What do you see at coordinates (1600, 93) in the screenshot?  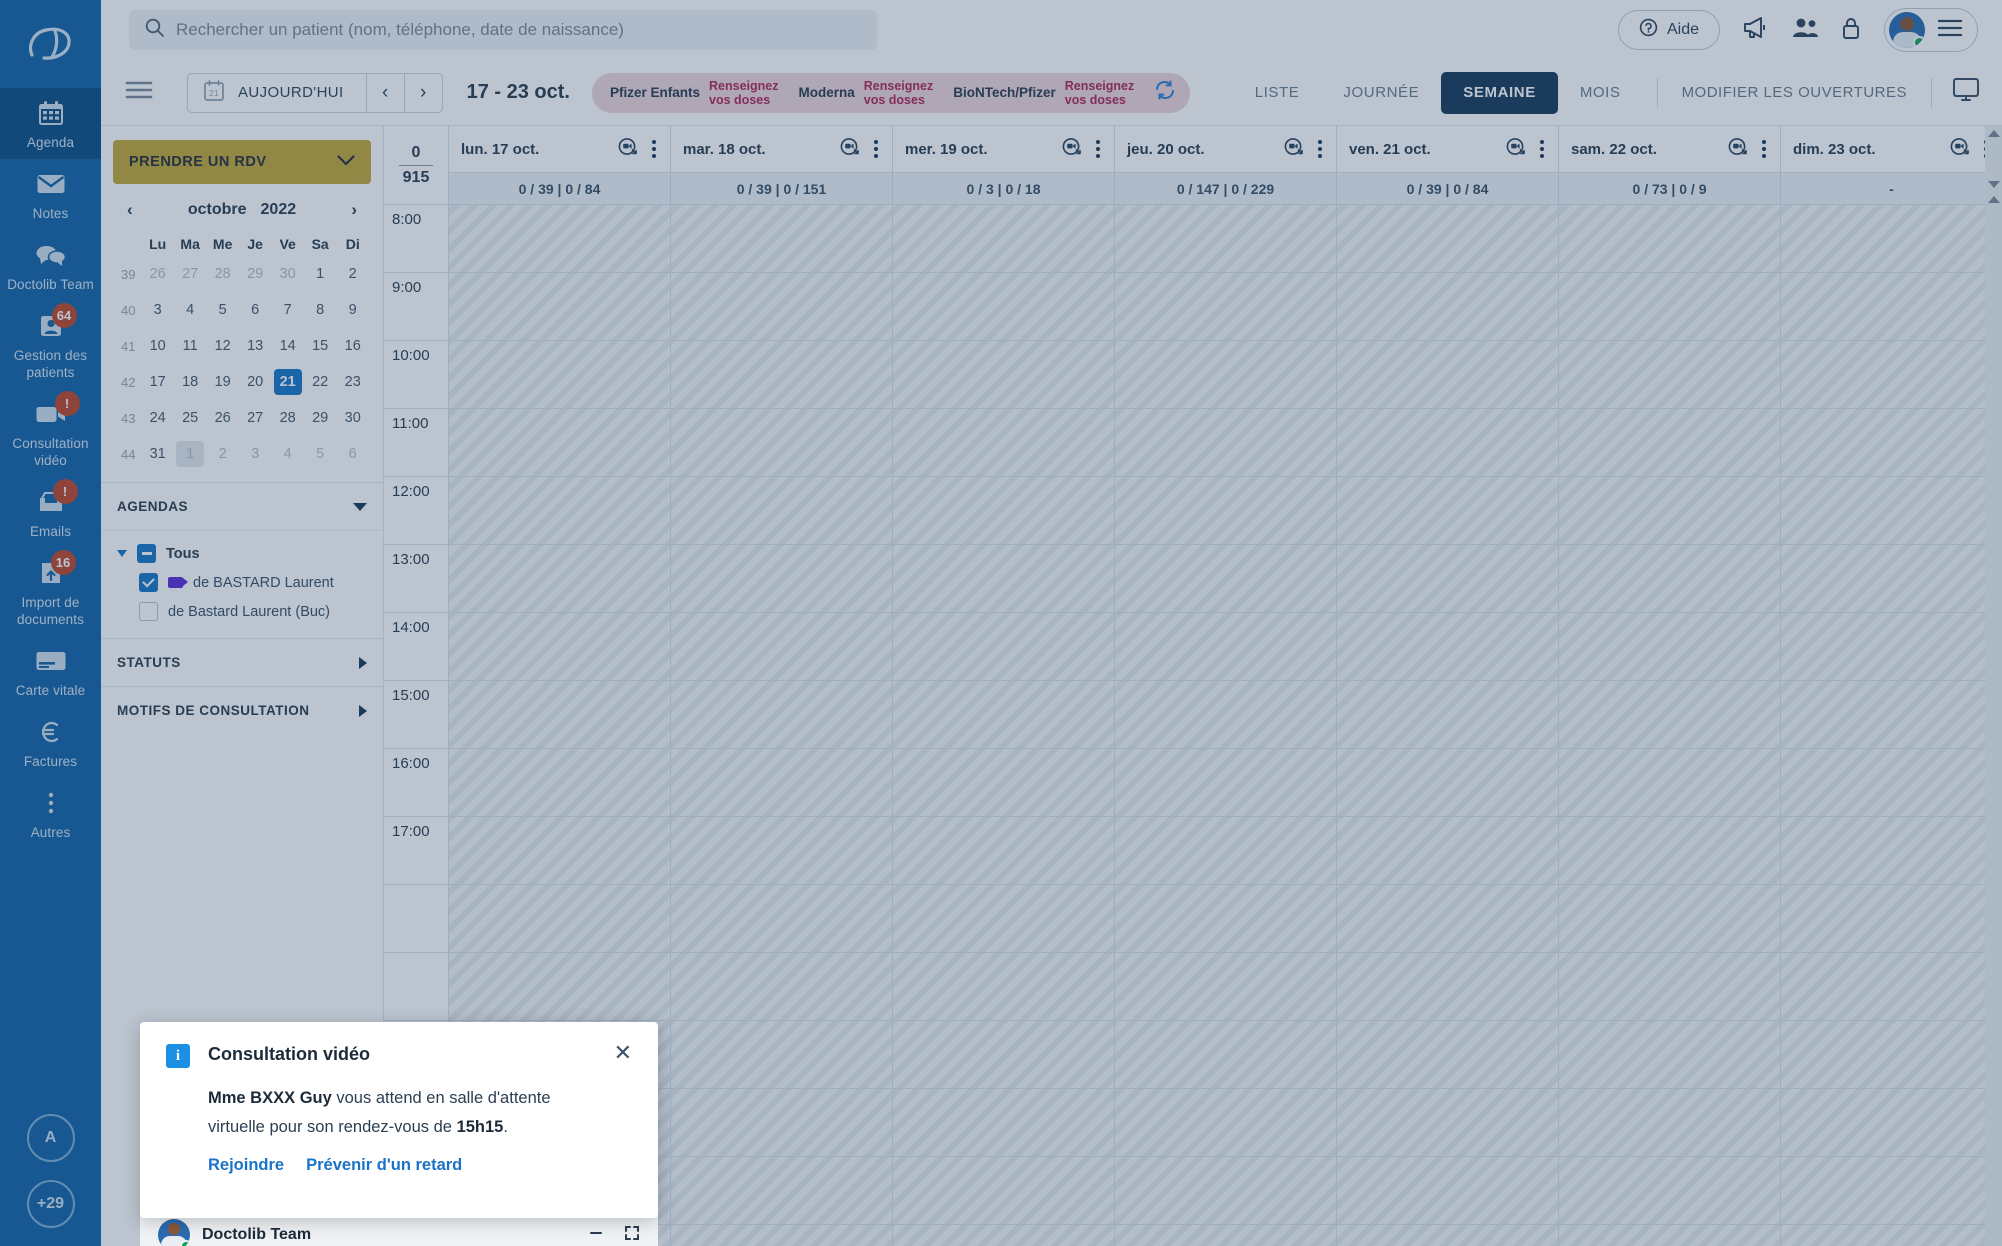 I see `tab-mois: MOIS` at bounding box center [1600, 93].